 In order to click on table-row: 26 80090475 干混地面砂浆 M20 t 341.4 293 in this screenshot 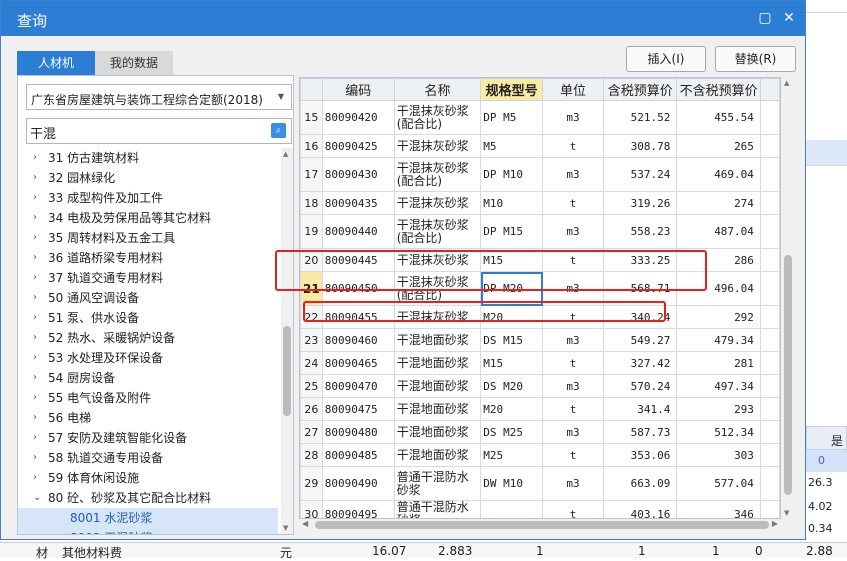, I will do `click(540, 409)`.